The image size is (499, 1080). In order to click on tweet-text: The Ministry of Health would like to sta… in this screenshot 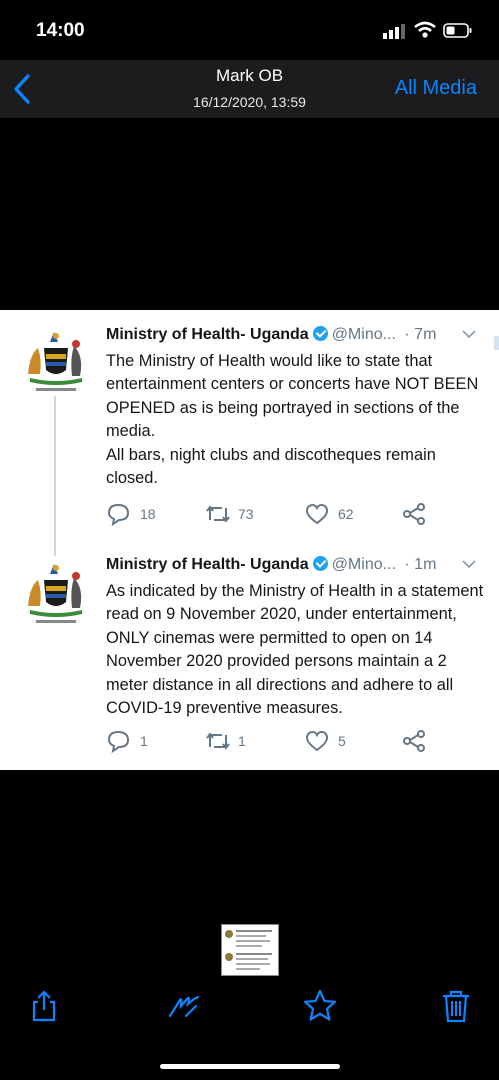, I will do `click(292, 420)`.